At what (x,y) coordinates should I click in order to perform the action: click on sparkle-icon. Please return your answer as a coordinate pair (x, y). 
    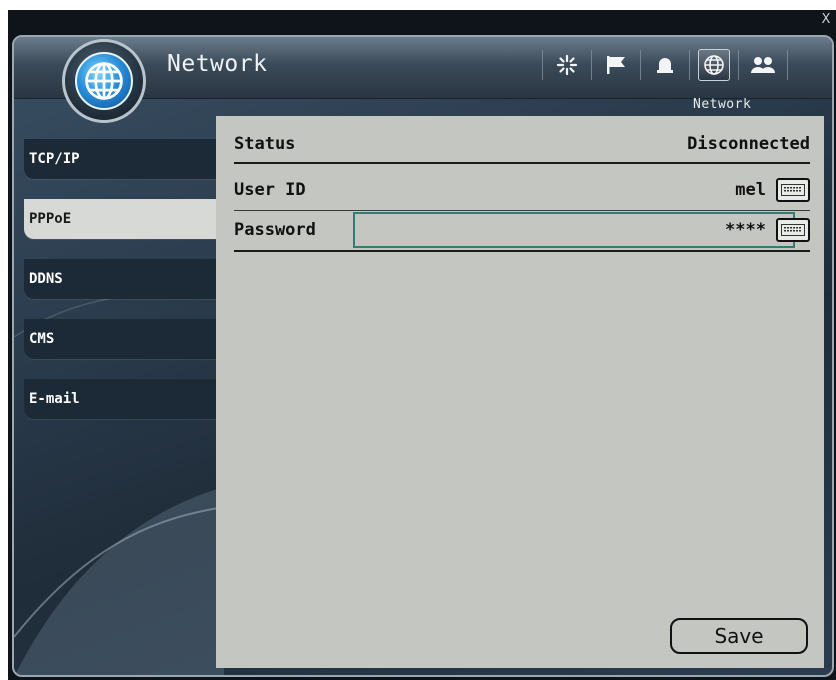
    Looking at the image, I should click on (567, 65).